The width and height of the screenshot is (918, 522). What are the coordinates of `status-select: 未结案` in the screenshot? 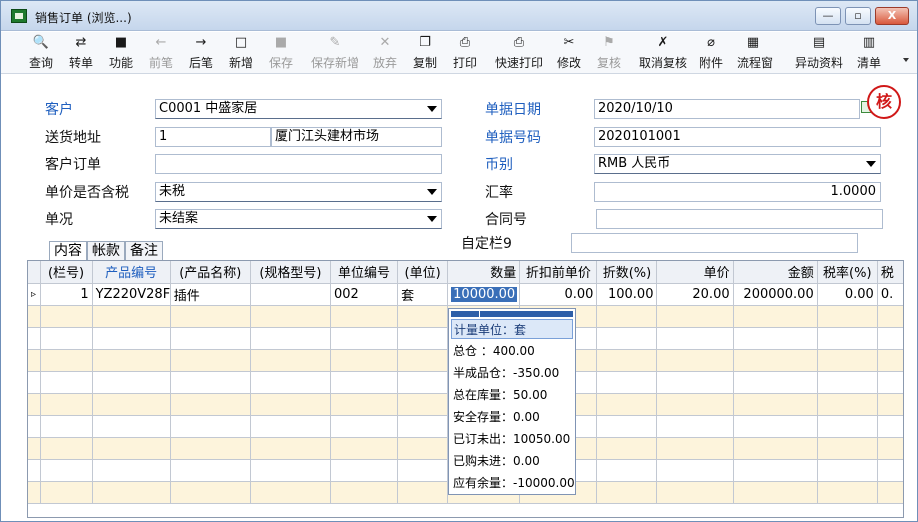 It's located at (298, 219).